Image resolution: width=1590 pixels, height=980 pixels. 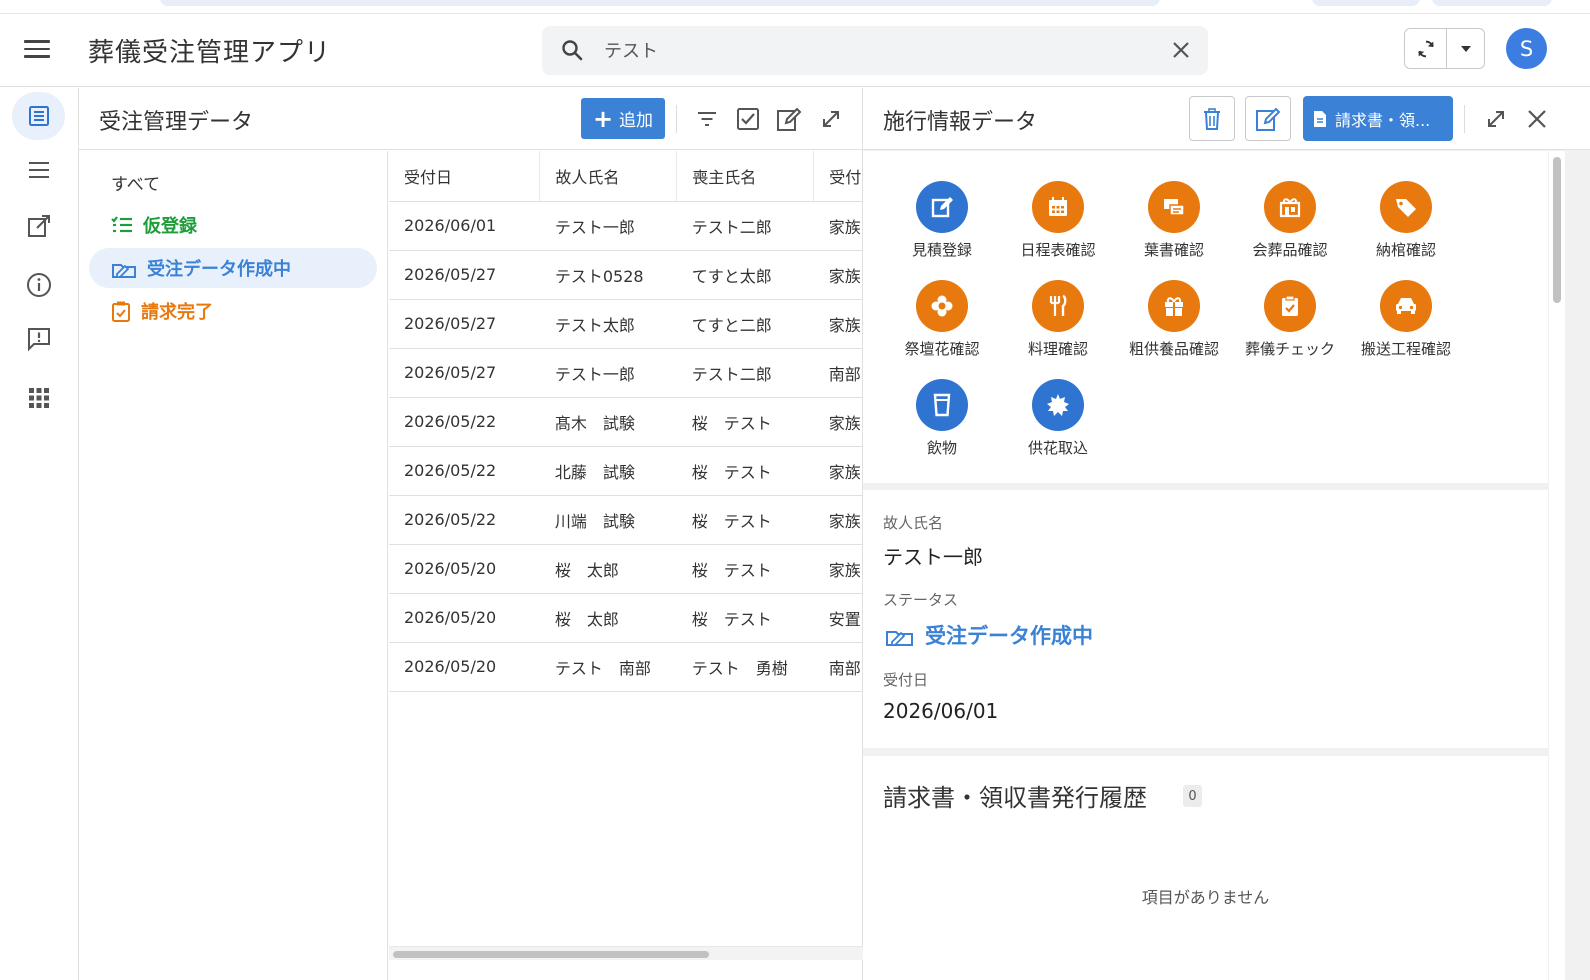 I want to click on action-funeral-check: 葬儀チェック, so click(x=1290, y=319).